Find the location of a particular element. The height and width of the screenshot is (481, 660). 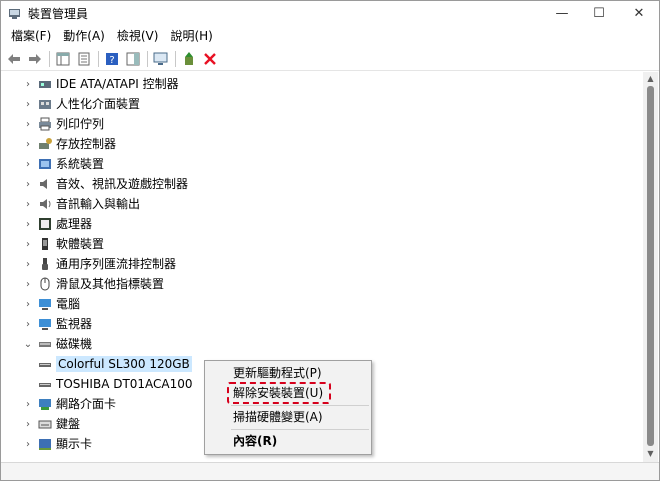

show-hide-tree-button is located at coordinates (63, 59).